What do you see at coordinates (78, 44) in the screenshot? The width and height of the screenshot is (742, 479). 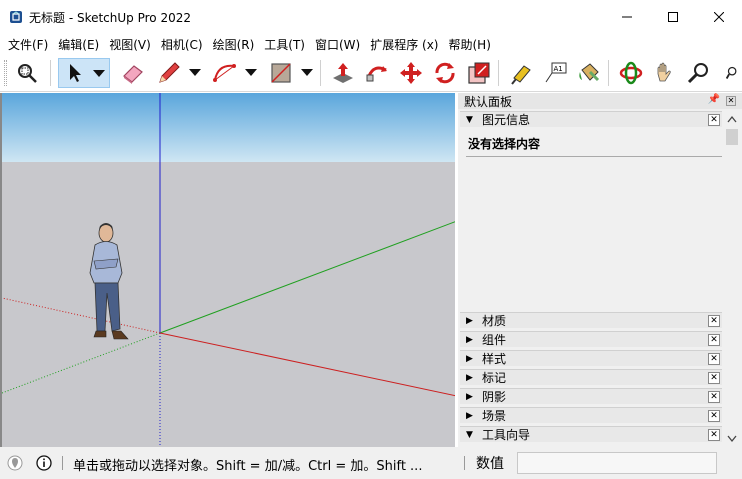 I see `menu-edit: 编辑(E)` at bounding box center [78, 44].